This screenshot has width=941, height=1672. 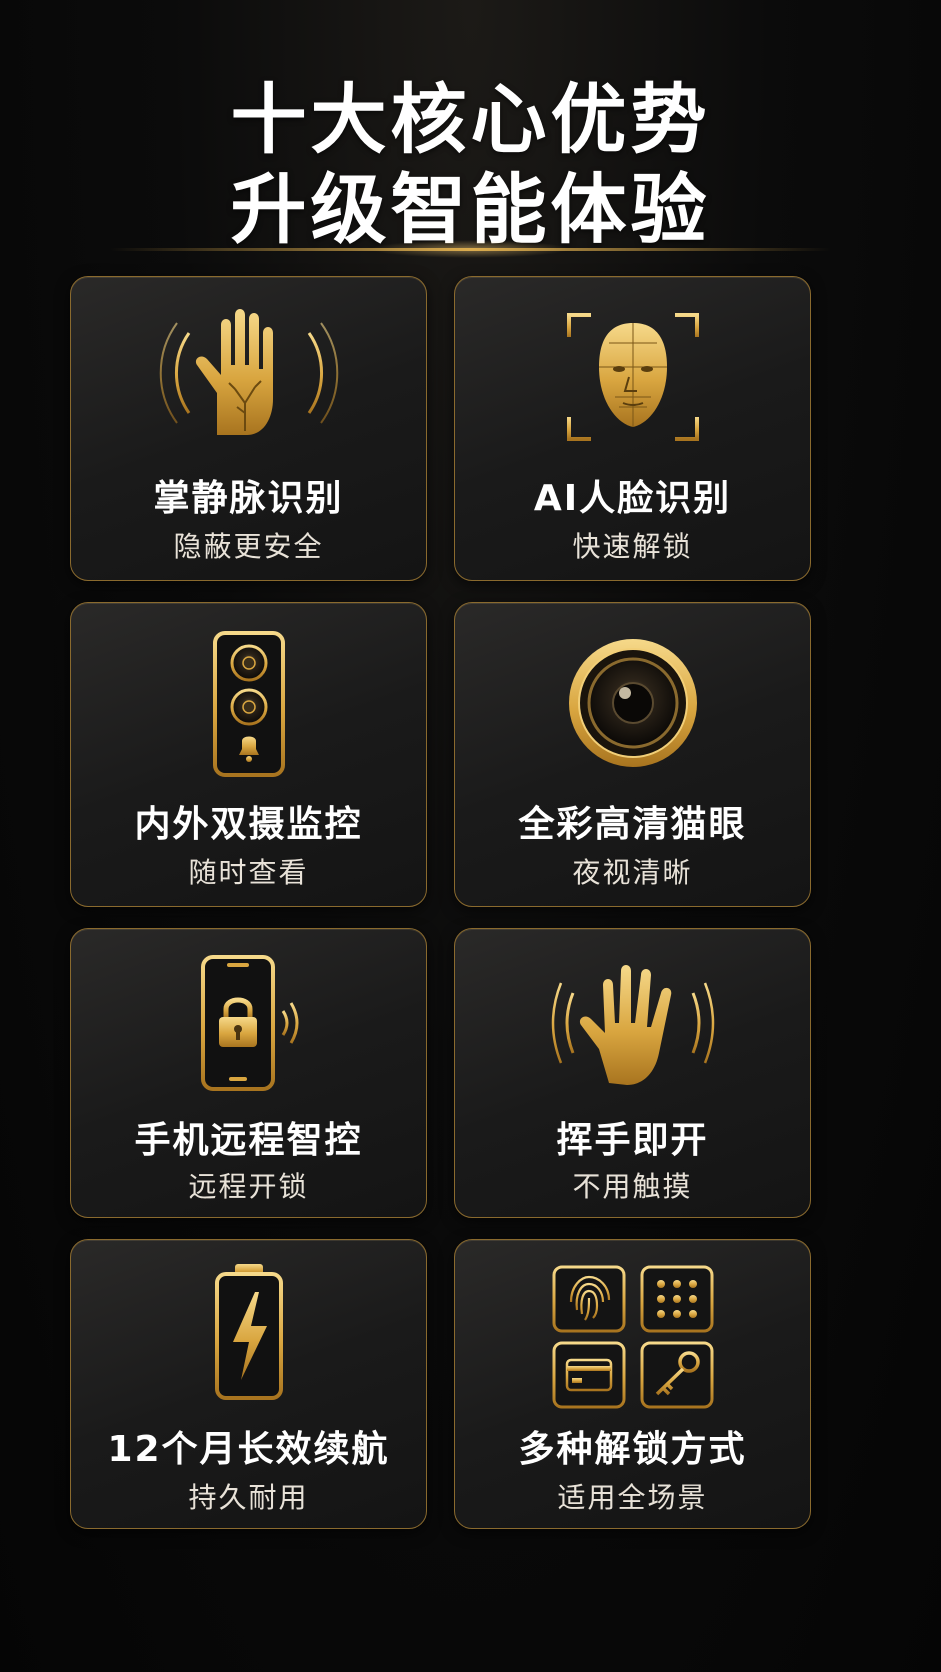 What do you see at coordinates (676, 1299) in the screenshot?
I see `keypad-icon` at bounding box center [676, 1299].